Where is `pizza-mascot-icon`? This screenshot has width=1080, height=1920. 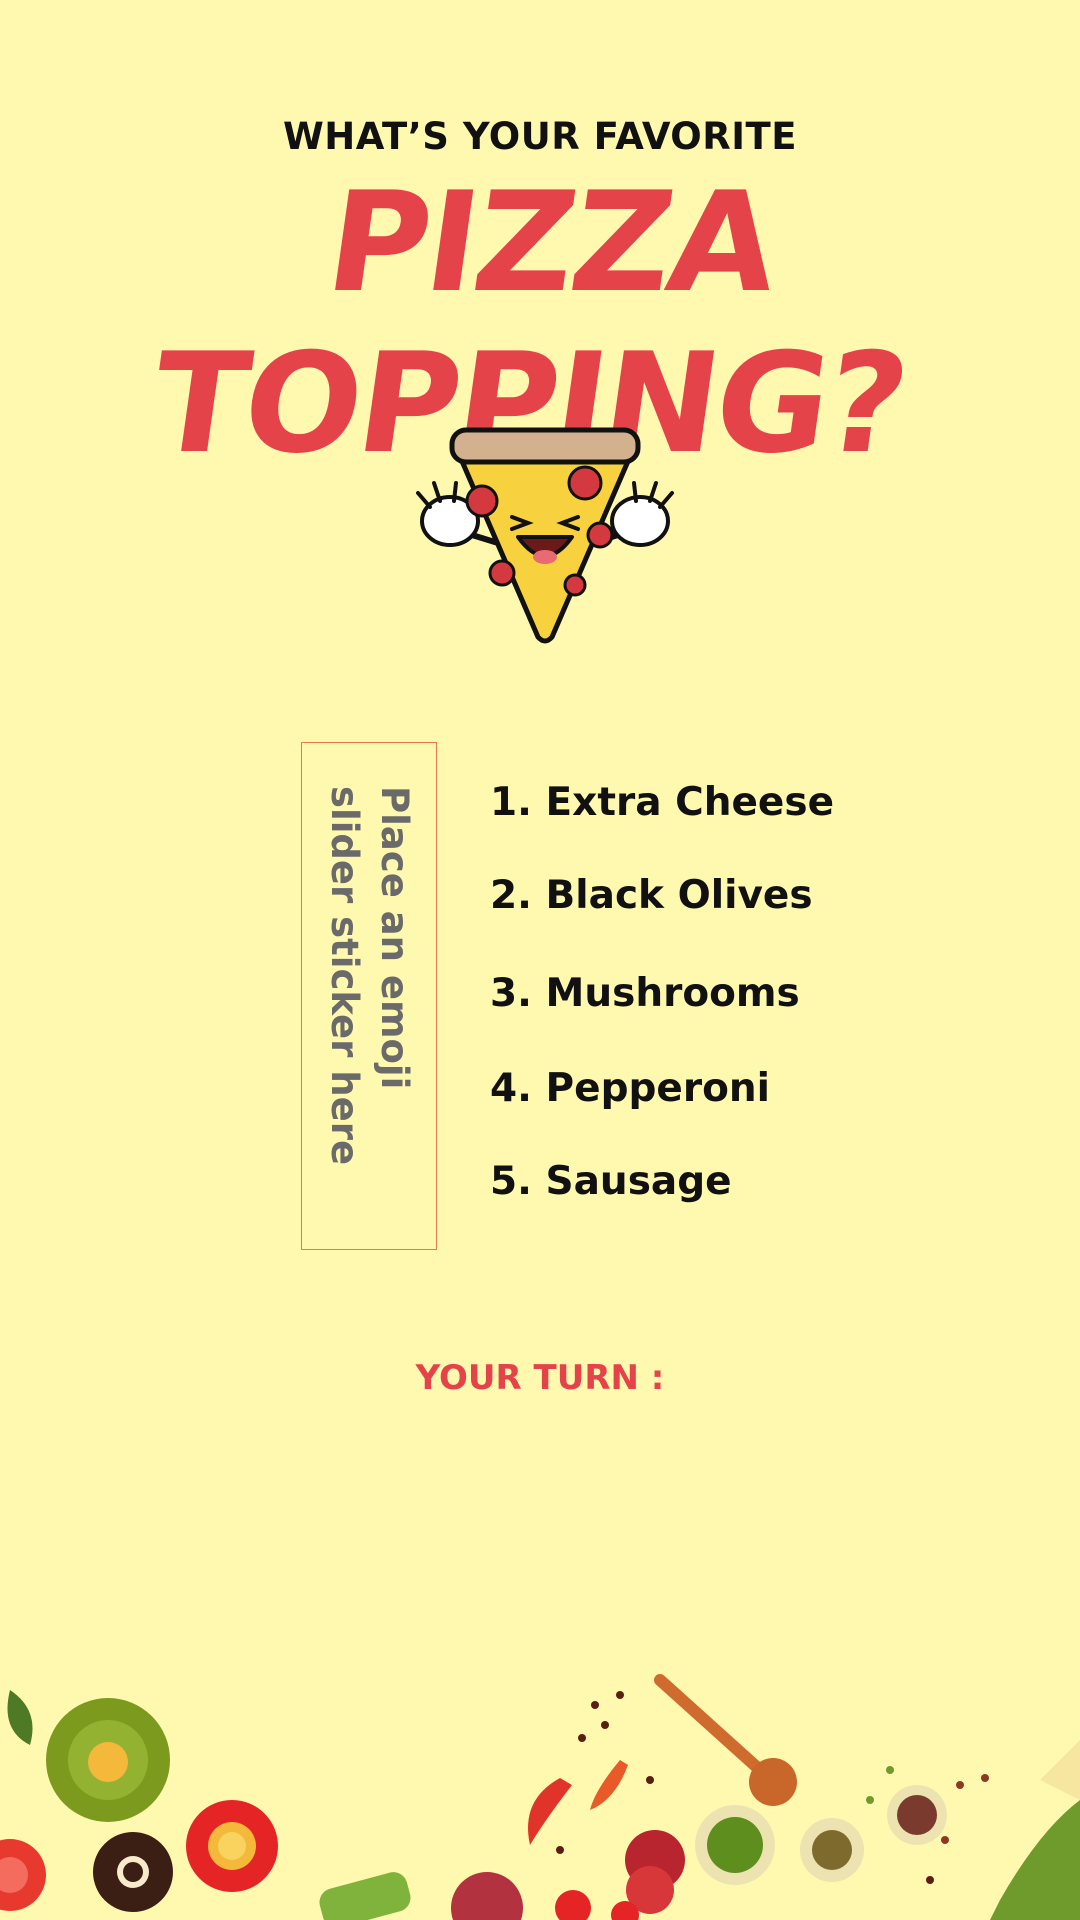
pizza-mascot-icon is located at coordinates (545, 535).